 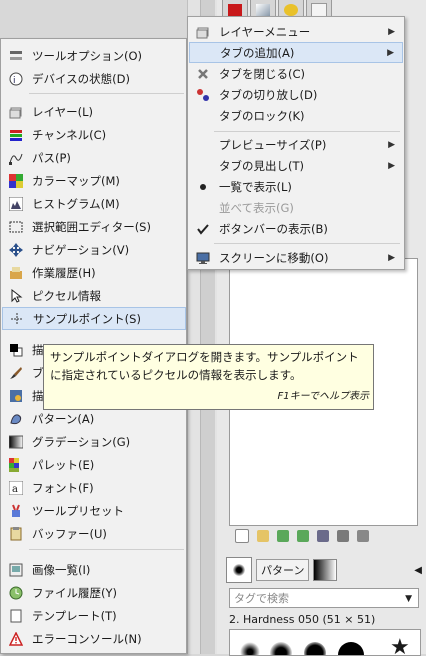 What do you see at coordinates (16, 181) in the screenshot?
I see `colormap-icon` at bounding box center [16, 181].